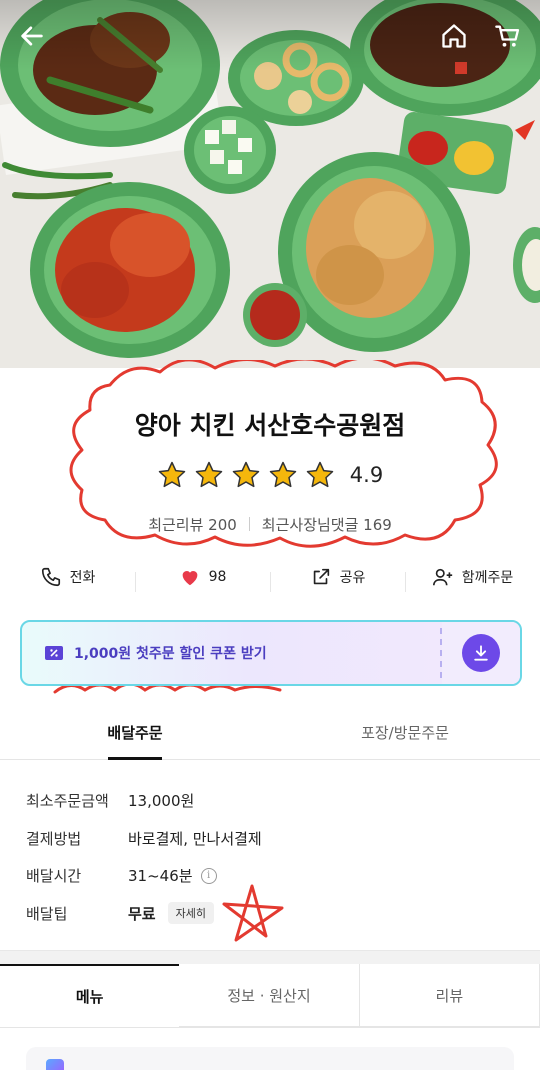  Describe the element at coordinates (160, 876) in the screenshot. I see `delivery-time-value: 31~46분` at that location.